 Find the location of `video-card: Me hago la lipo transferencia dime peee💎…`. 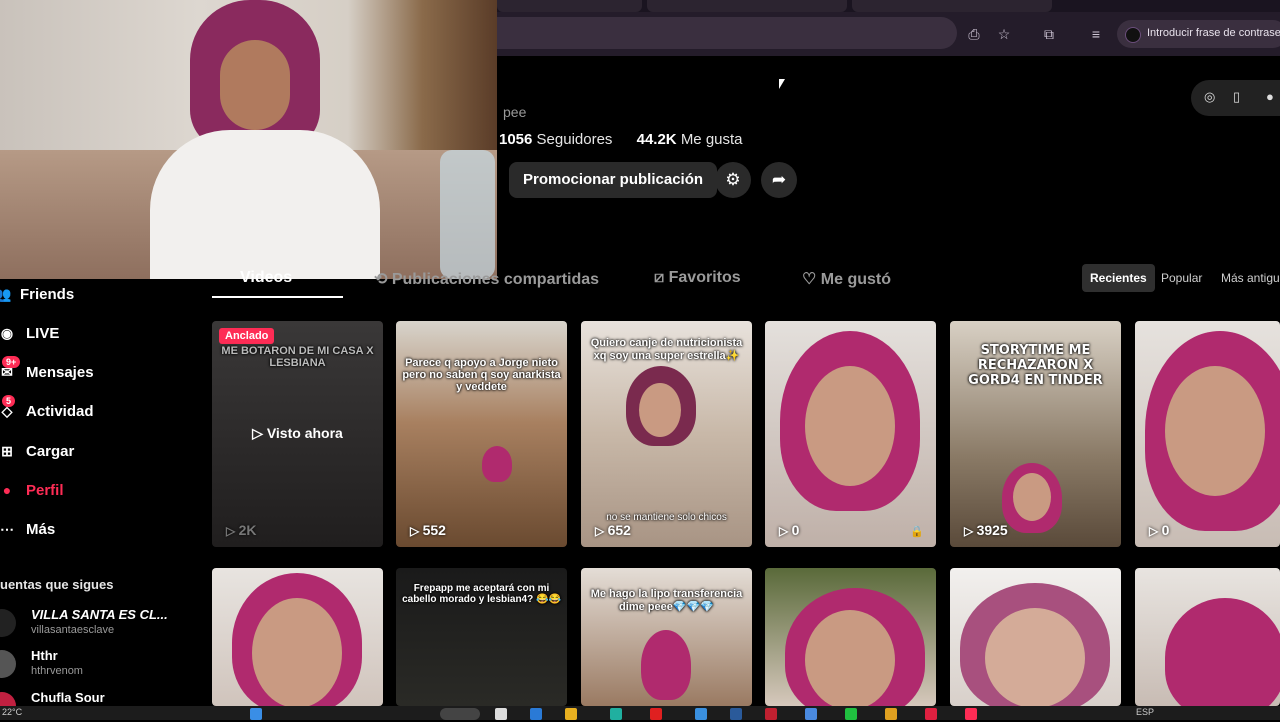

video-card: Me hago la lipo transferencia dime peee💎… is located at coordinates (666, 637).